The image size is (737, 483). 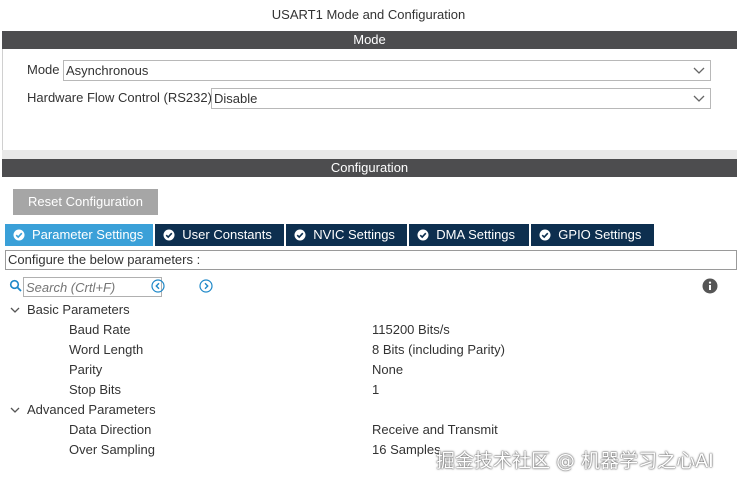 I want to click on param-name: Stop Bits, so click(x=95, y=389).